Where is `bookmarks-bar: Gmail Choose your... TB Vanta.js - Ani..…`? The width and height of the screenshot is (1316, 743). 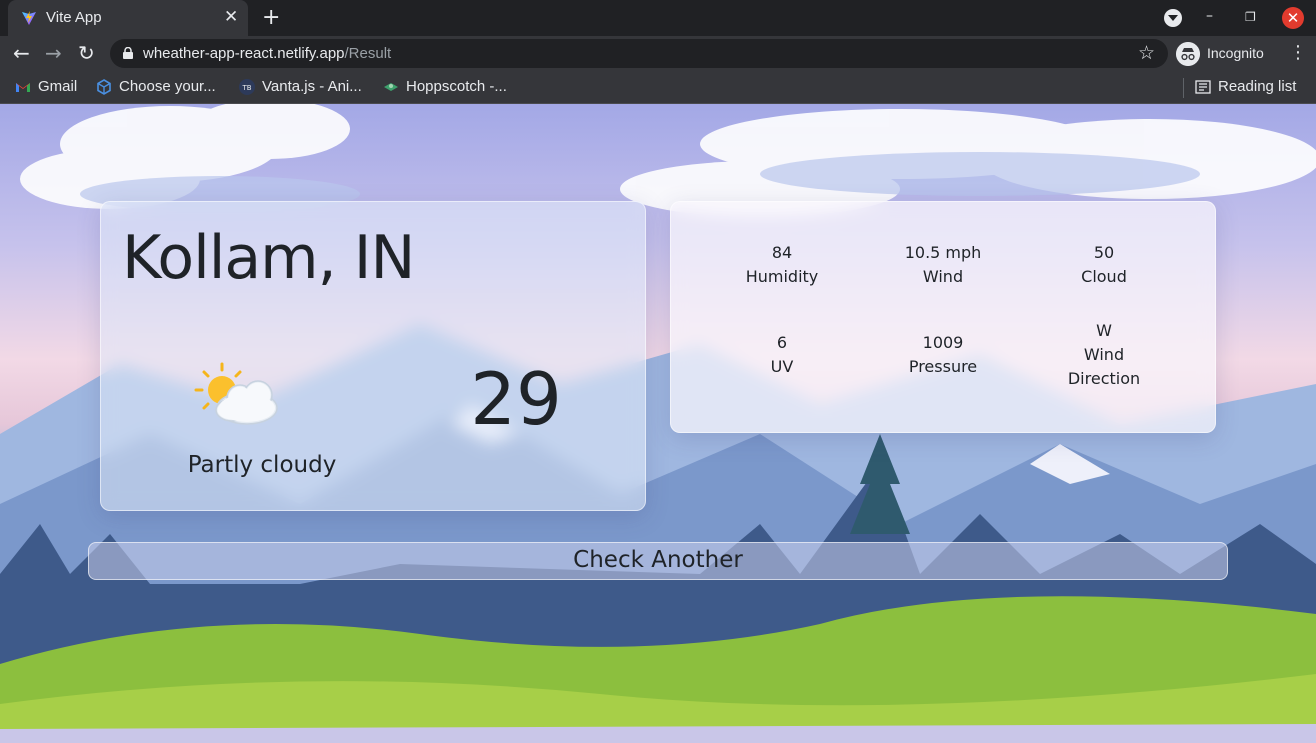
bookmarks-bar: Gmail Choose your... TB Vanta.js - Ani..… is located at coordinates (658, 87).